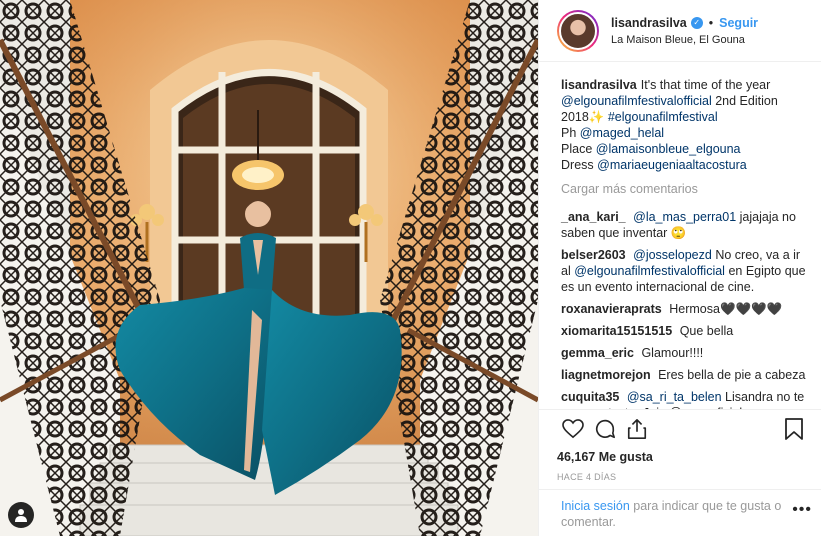  I want to click on load-more-comments-button: Cargar más comentarios, so click(684, 189).